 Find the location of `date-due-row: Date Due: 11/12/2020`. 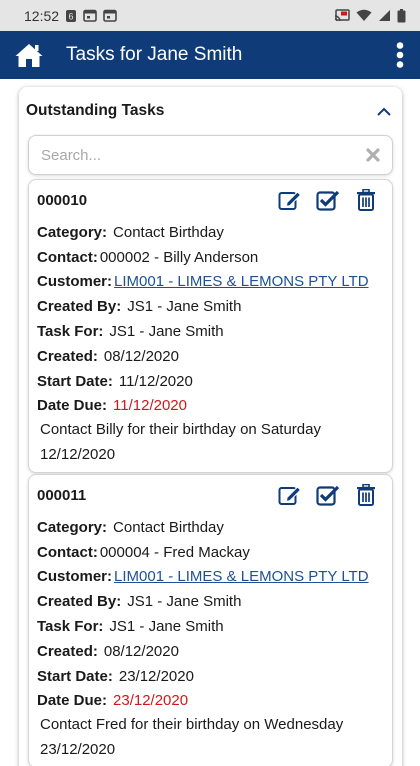

date-due-row: Date Due: 11/12/2020 is located at coordinates (214, 406).